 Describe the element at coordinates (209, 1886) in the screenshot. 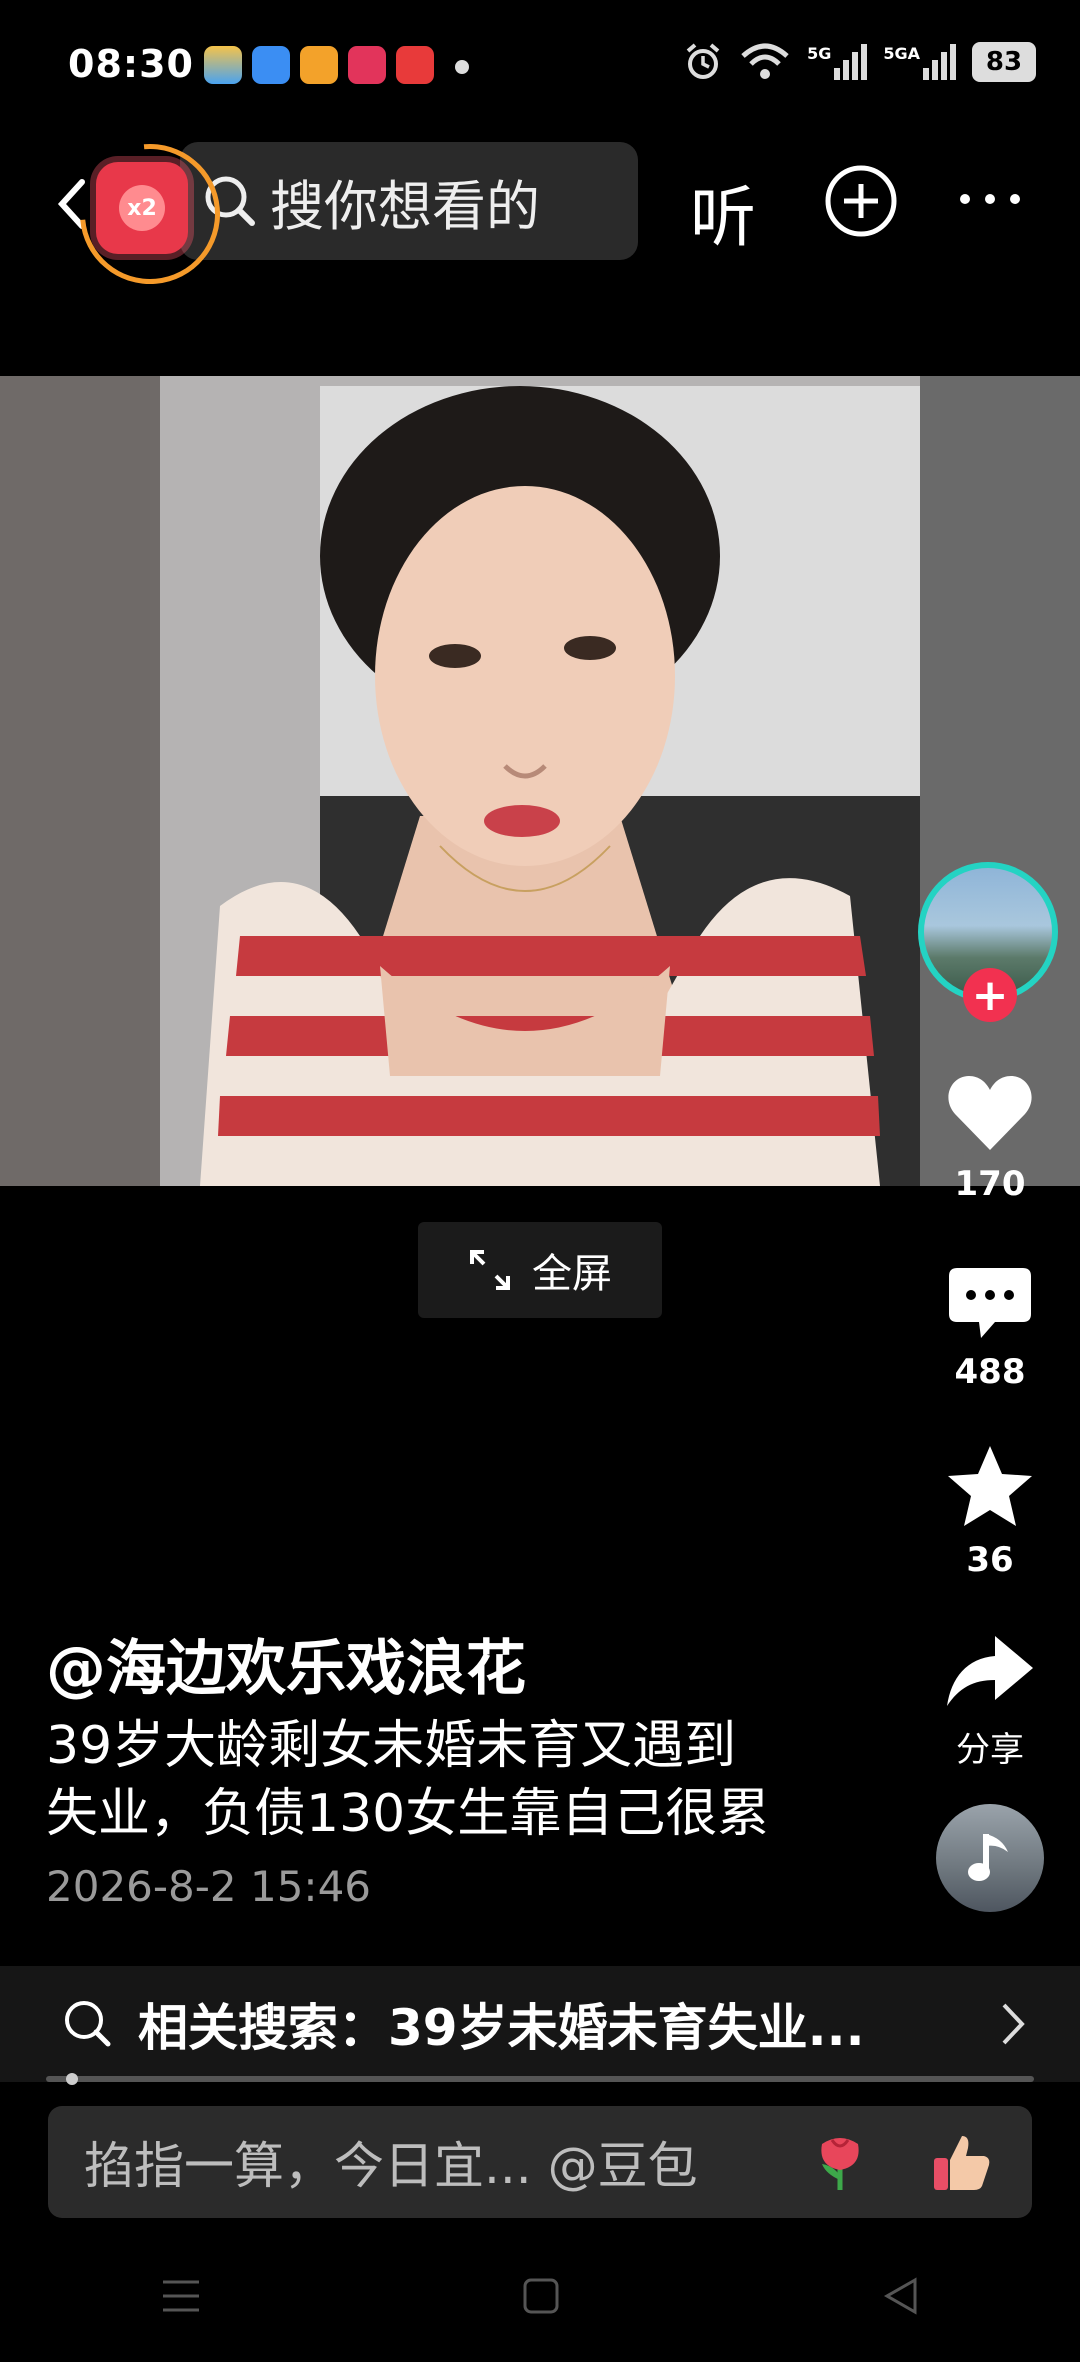

I see `post-date: 2026-8-2 15:46` at that location.